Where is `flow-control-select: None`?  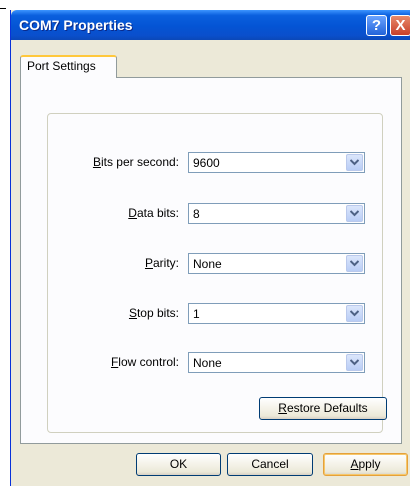 flow-control-select: None is located at coordinates (276, 362).